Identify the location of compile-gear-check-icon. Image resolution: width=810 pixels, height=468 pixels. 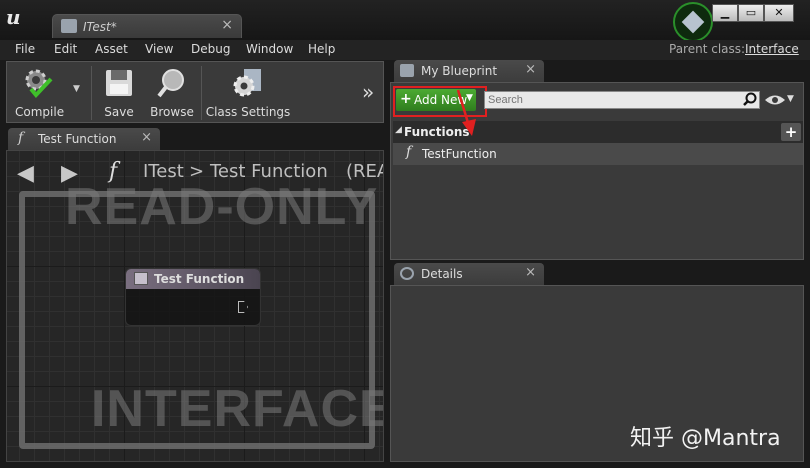
(39, 84).